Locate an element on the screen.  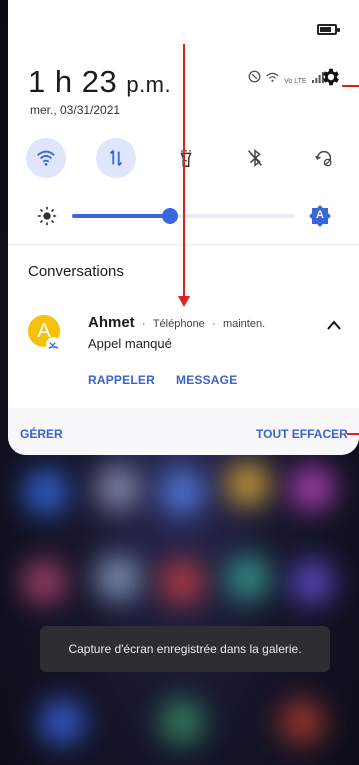
message-button: MESSAGE is located at coordinates (206, 380).